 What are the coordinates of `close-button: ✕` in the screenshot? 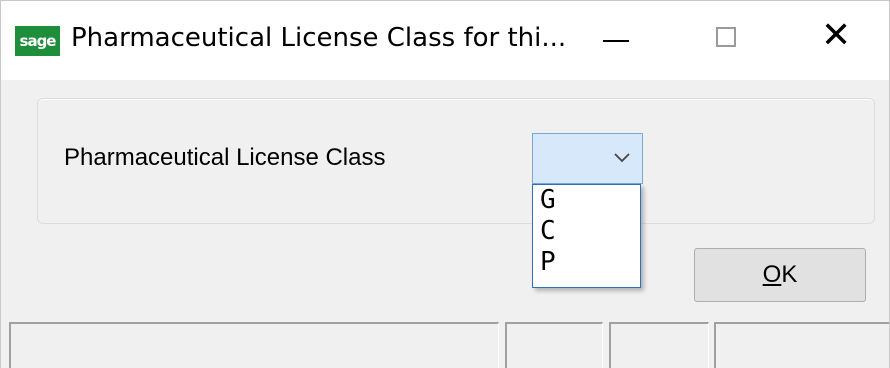 It's located at (835, 41).